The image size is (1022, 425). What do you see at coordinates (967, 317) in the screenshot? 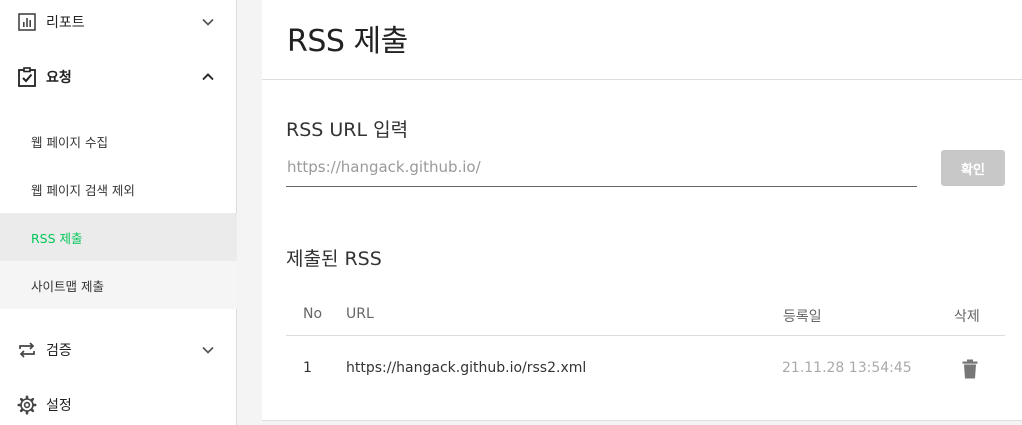
I see `column-header-delete: 삭제` at bounding box center [967, 317].